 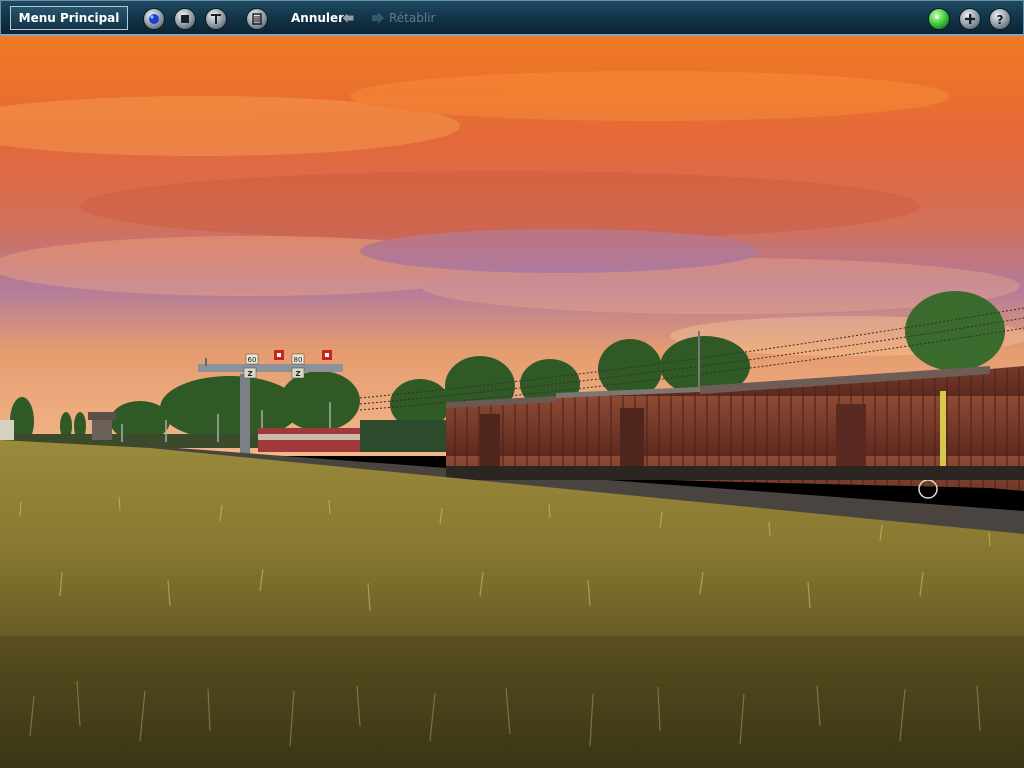 What do you see at coordinates (403, 436) in the screenshot?
I see `green-locomotive` at bounding box center [403, 436].